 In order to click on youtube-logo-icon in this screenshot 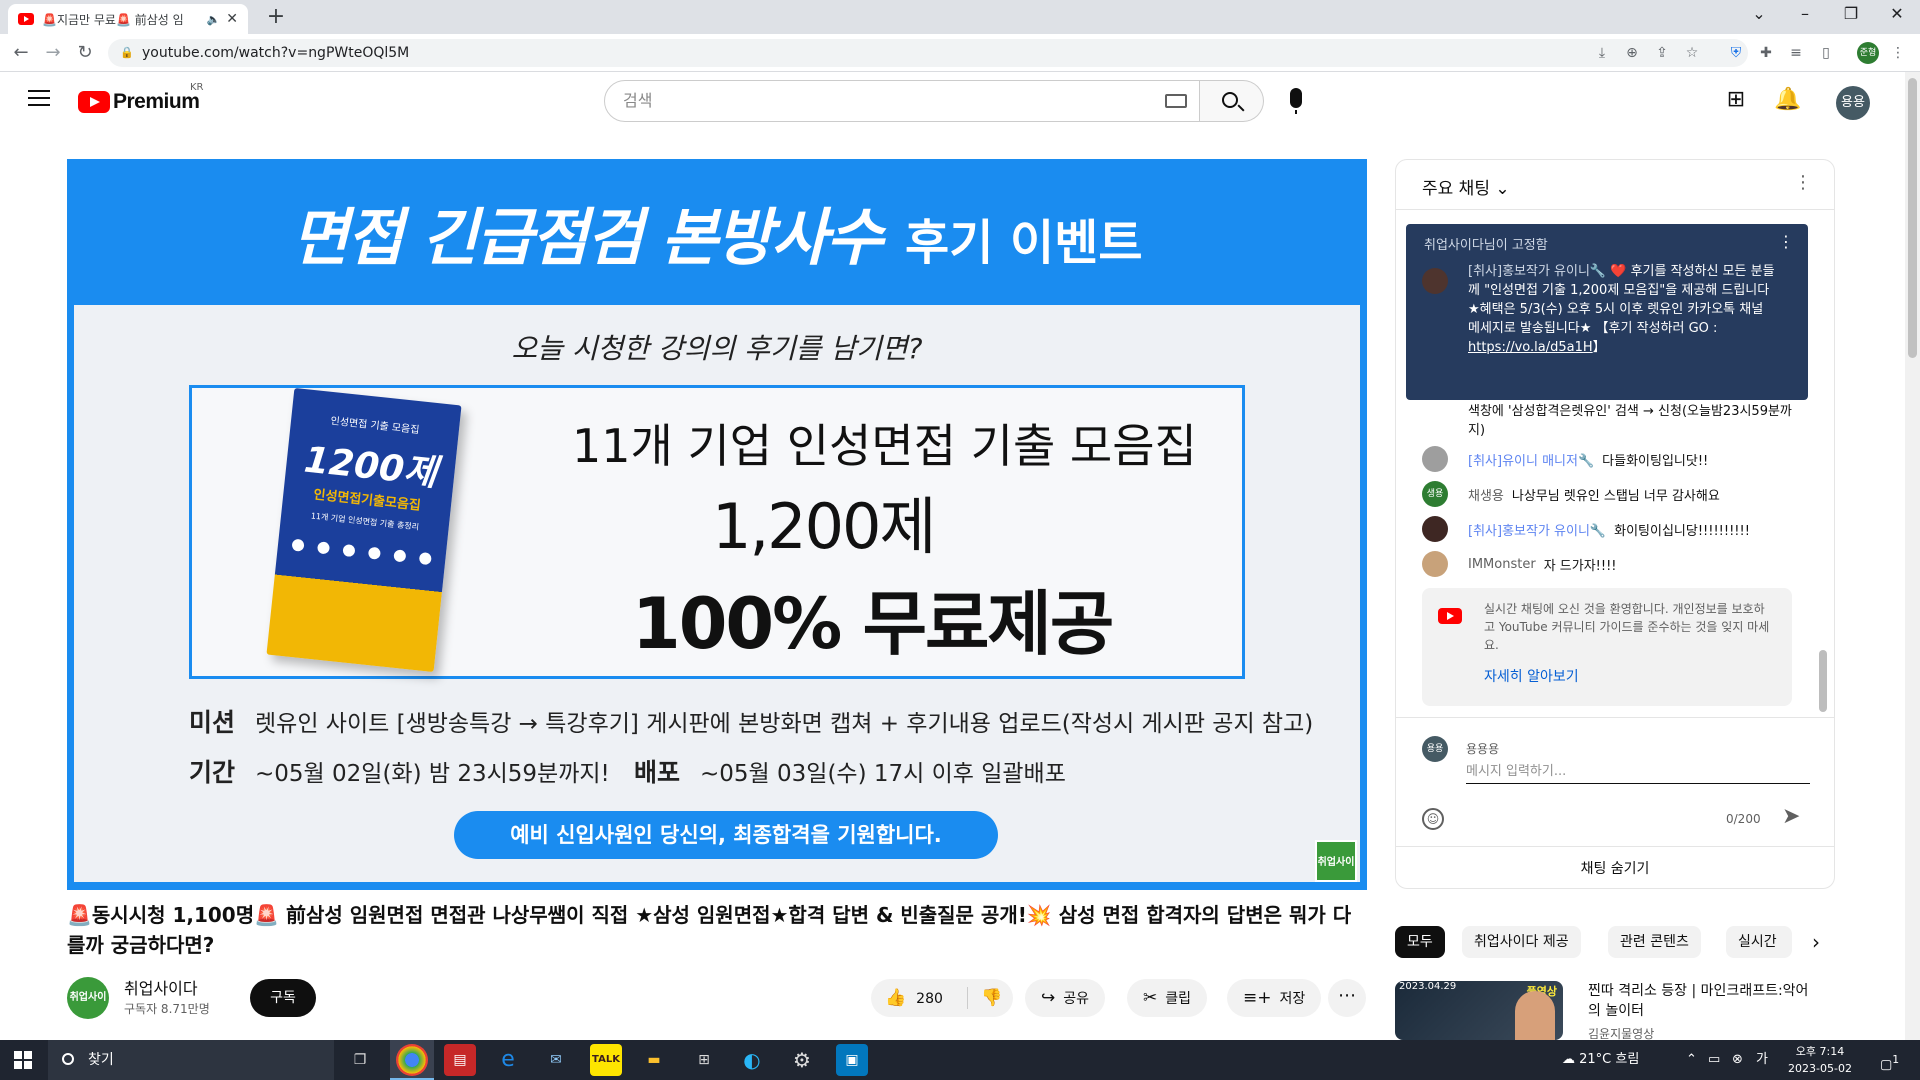, I will do `click(1450, 616)`.